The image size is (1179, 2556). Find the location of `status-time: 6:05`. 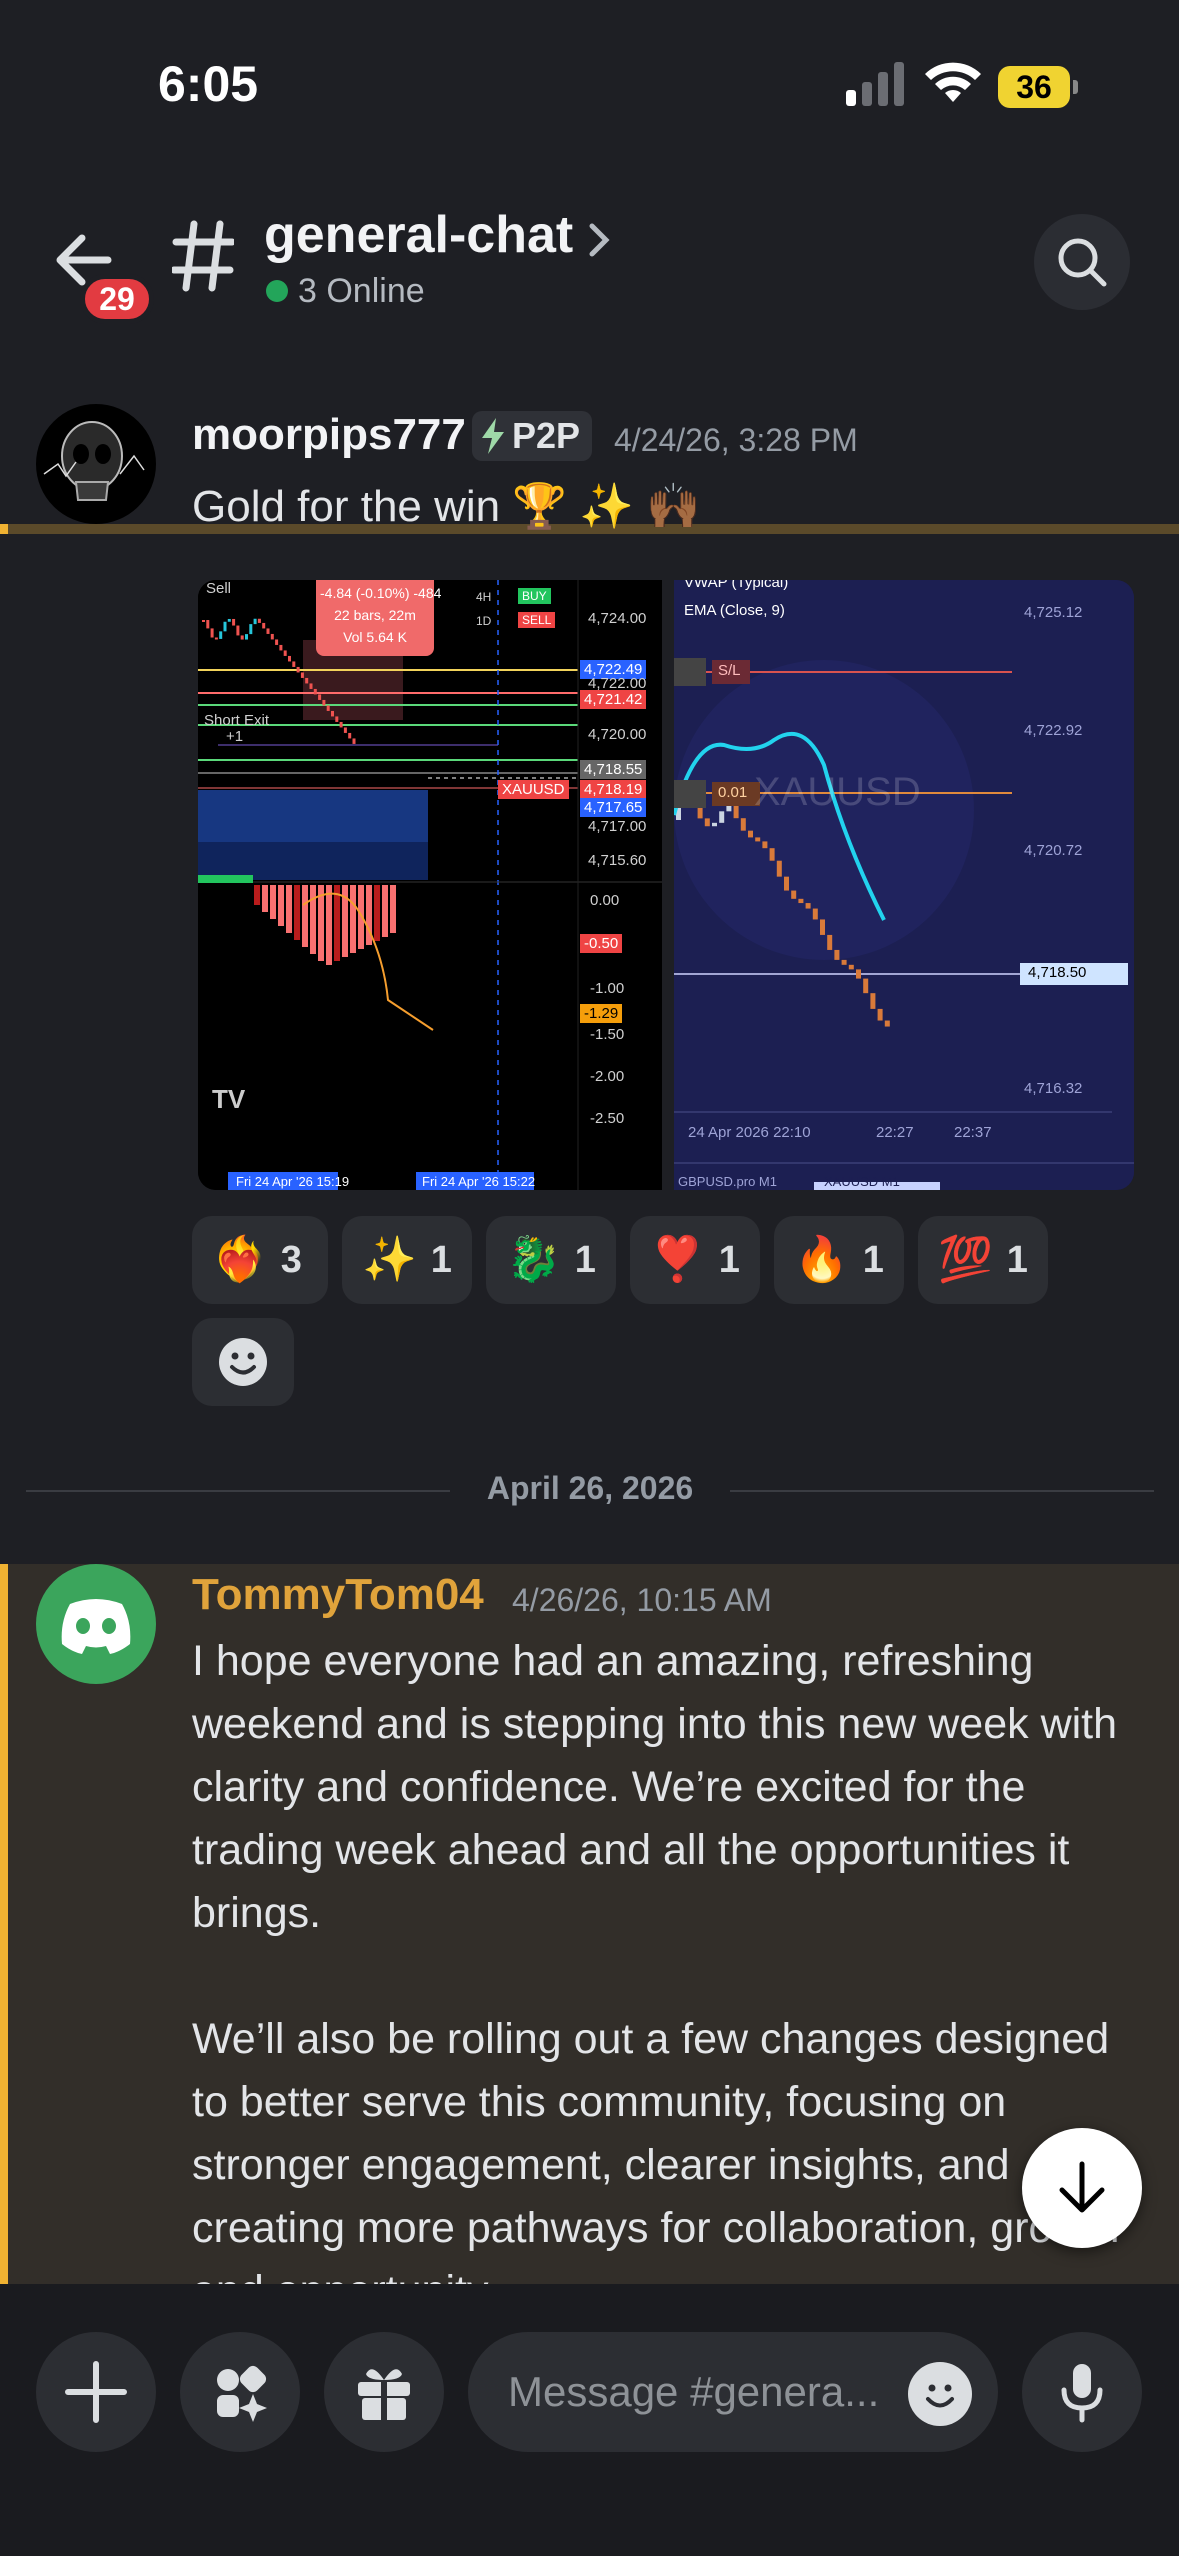

status-time: 6:05 is located at coordinates (208, 84).